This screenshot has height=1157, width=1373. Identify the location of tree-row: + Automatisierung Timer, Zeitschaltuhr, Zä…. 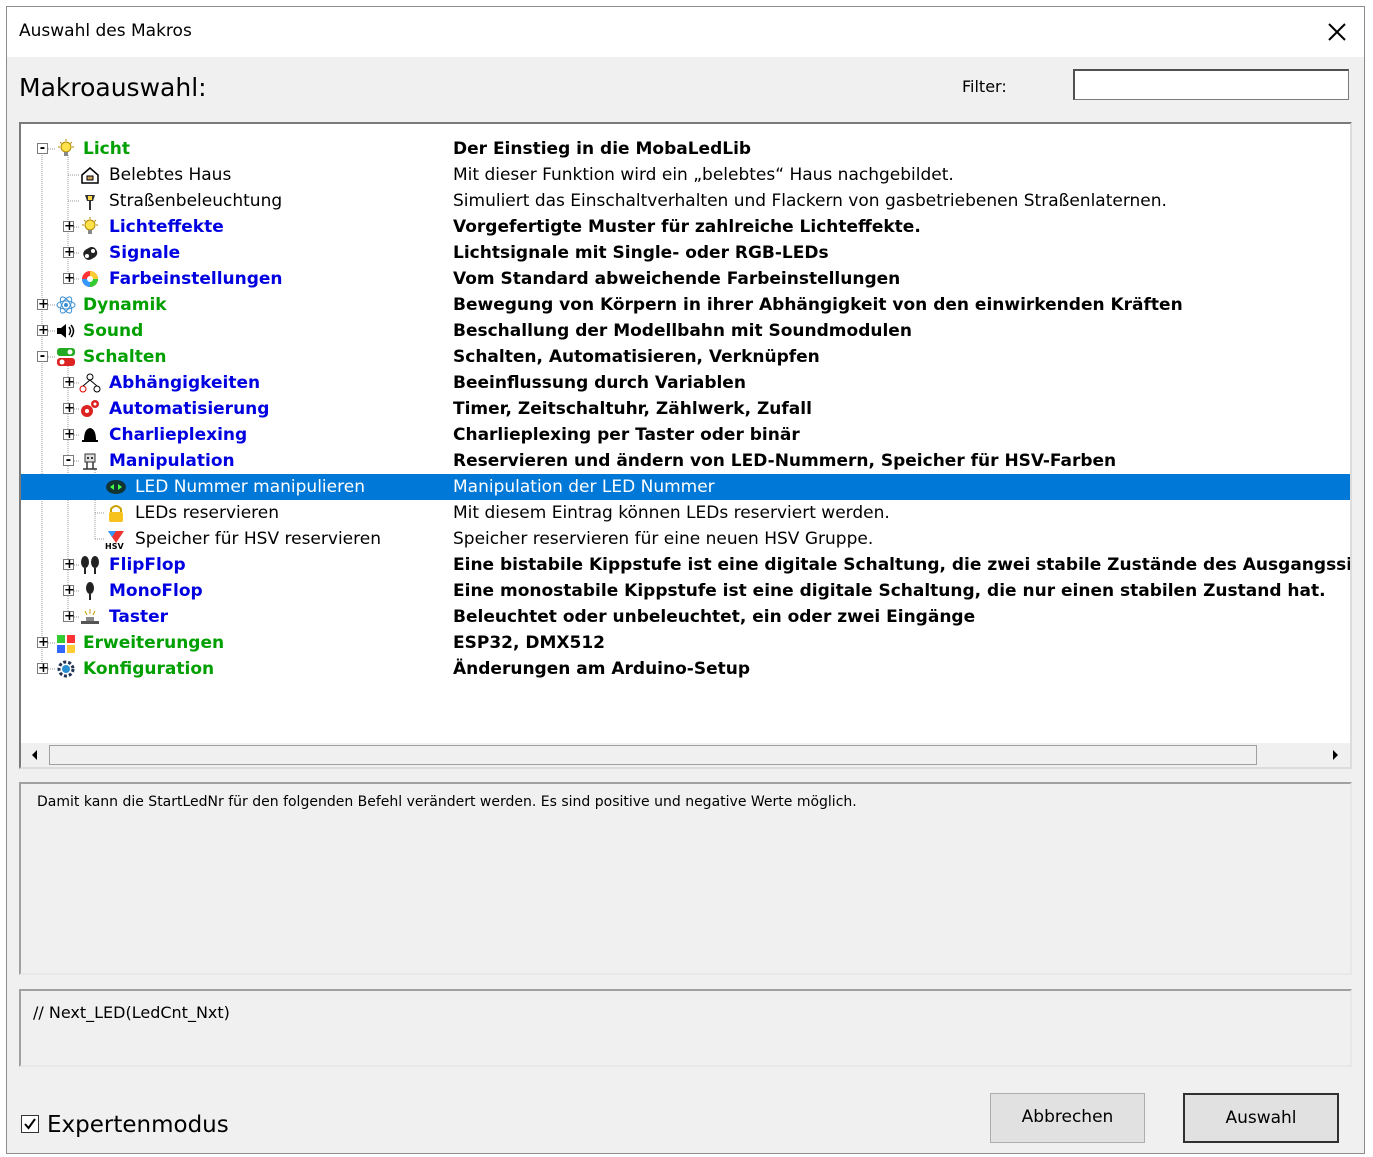
(685, 409).